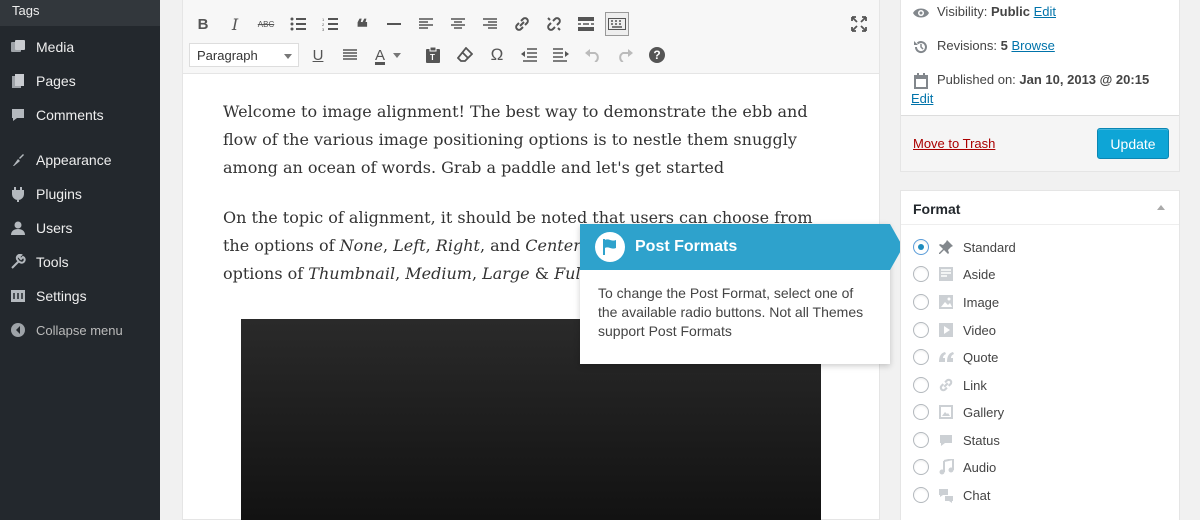  Describe the element at coordinates (956, 302) in the screenshot. I see `format-option-image: Image` at that location.